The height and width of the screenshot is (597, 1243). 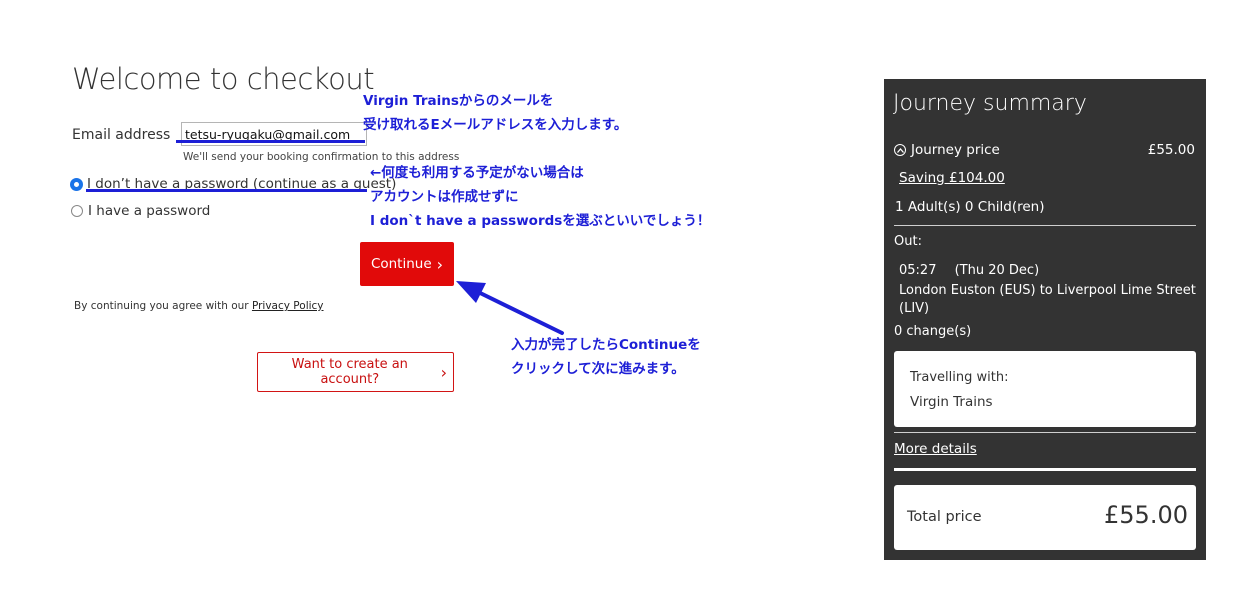 I want to click on radio-guest-selected, so click(x=76, y=184).